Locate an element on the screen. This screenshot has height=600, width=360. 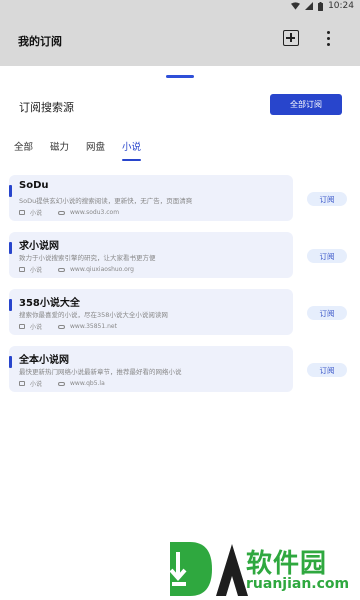
status-time: 10:24 is located at coordinates (341, 6).